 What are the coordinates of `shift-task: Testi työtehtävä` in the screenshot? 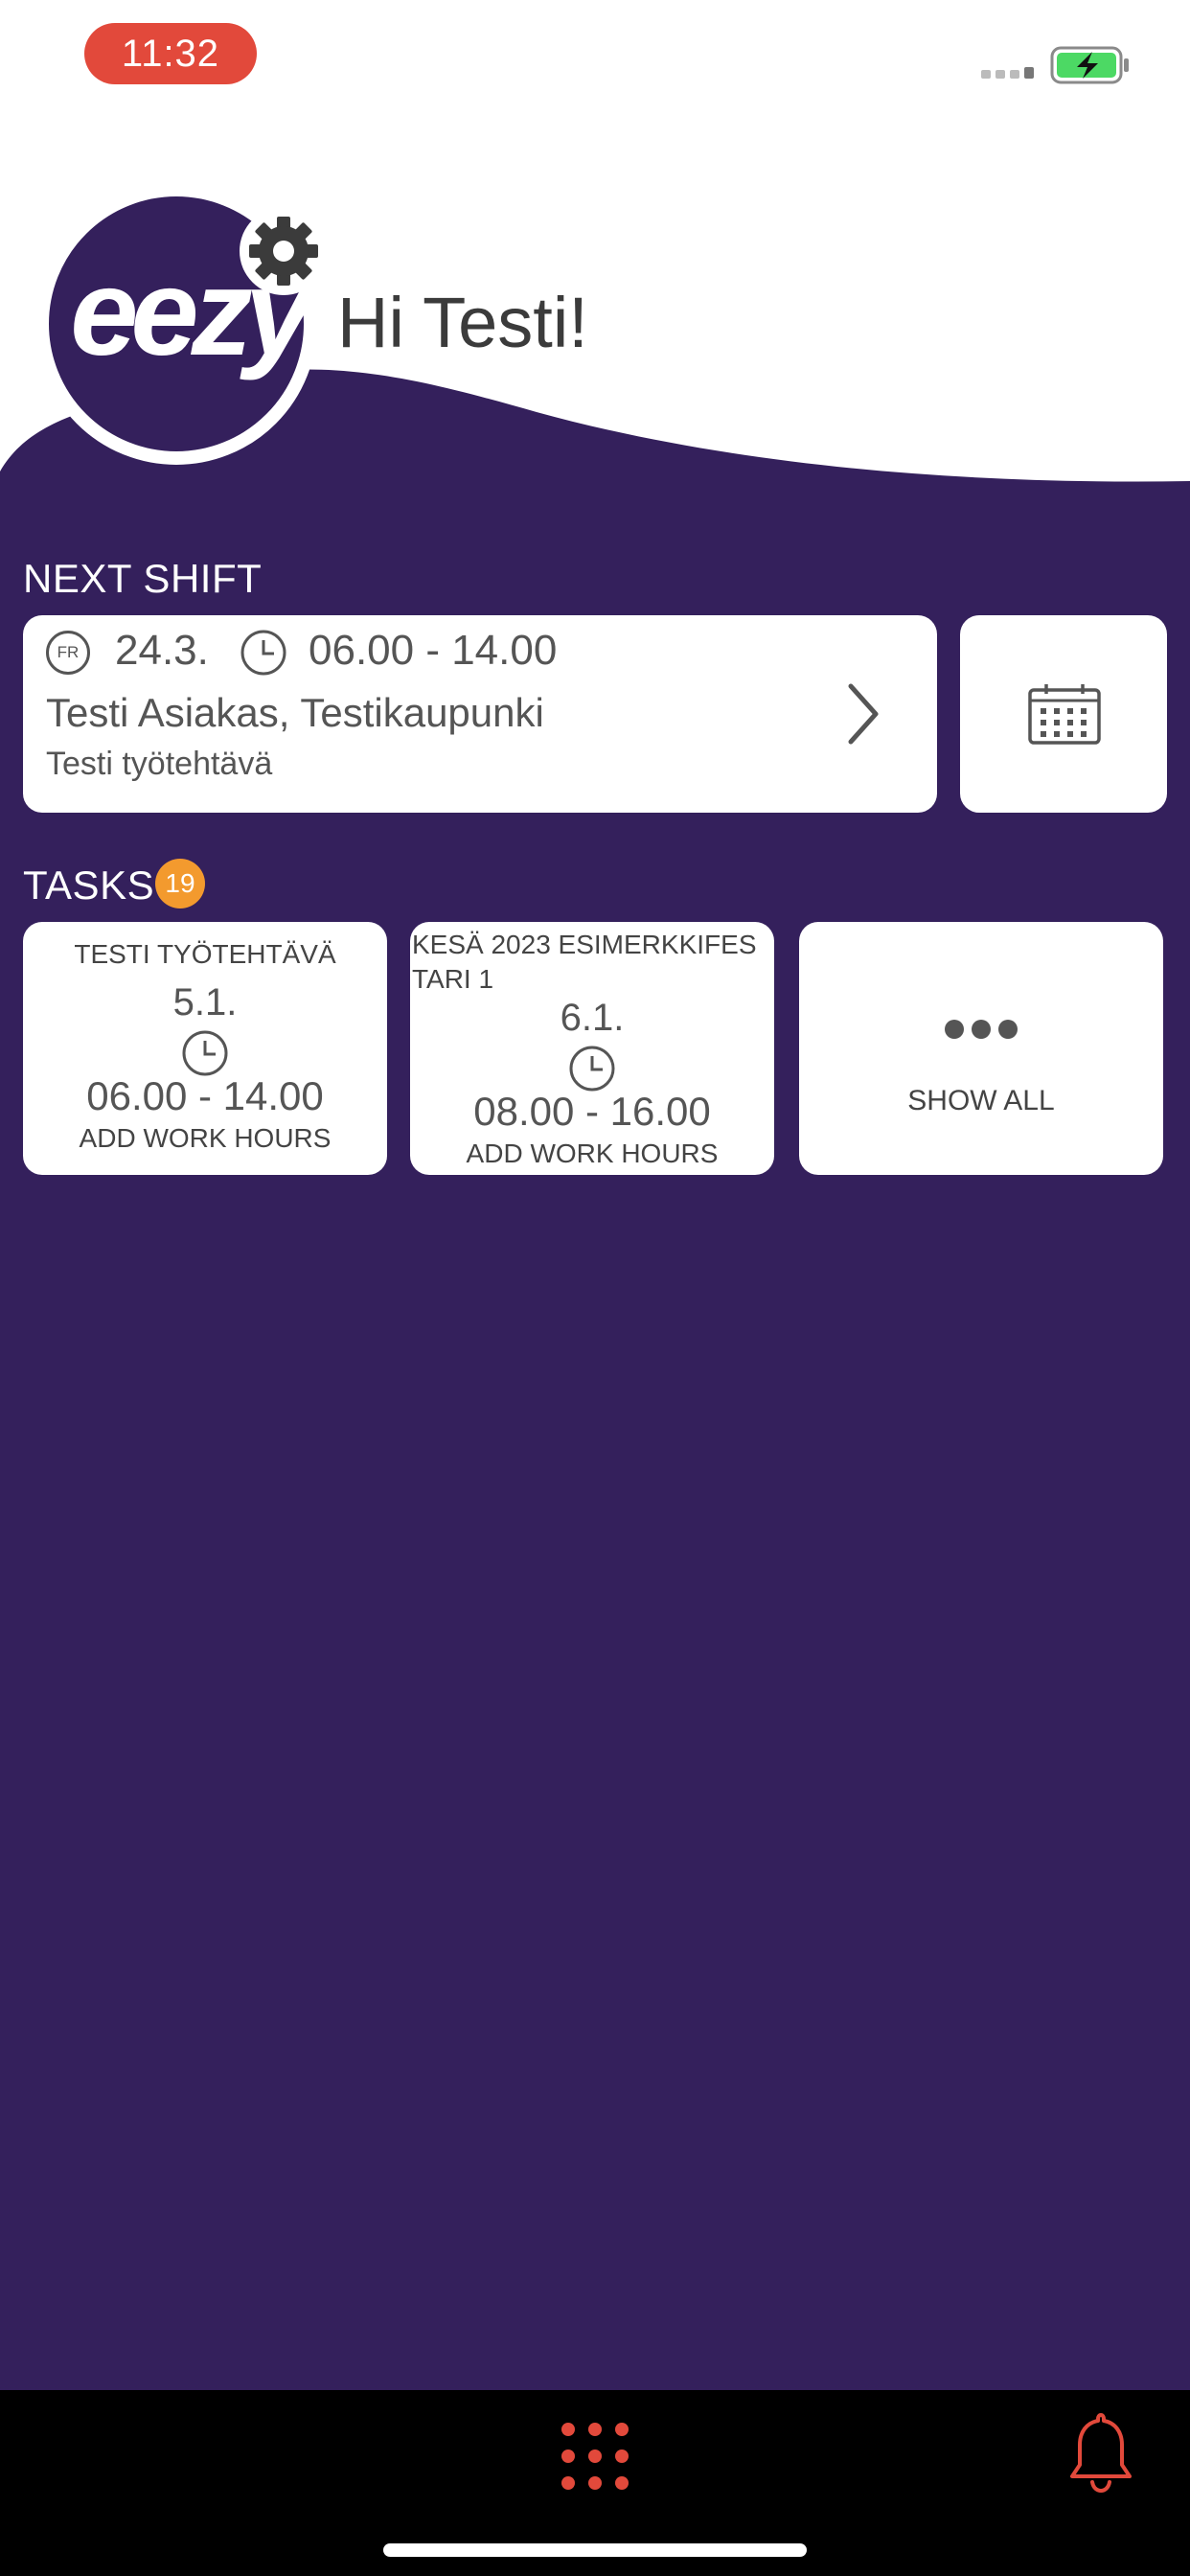 It's located at (159, 764).